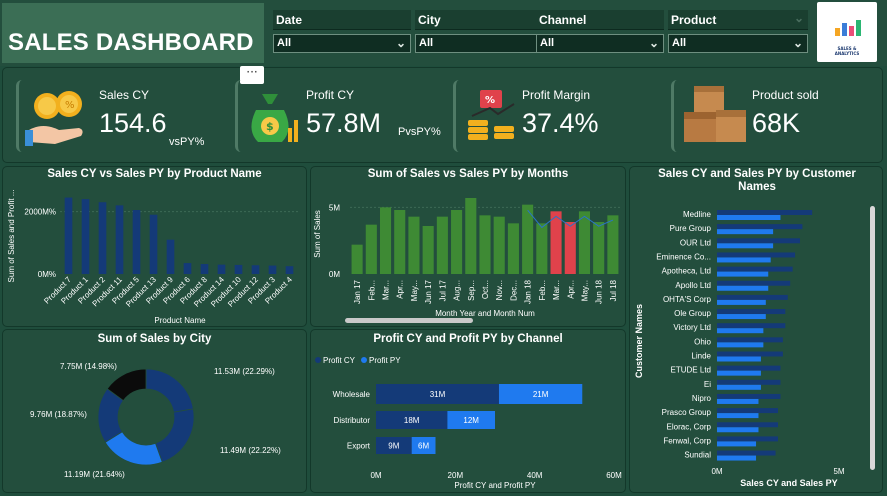  What do you see at coordinates (339, 360) in the screenshot?
I see `legend-label: Profit CY` at bounding box center [339, 360].